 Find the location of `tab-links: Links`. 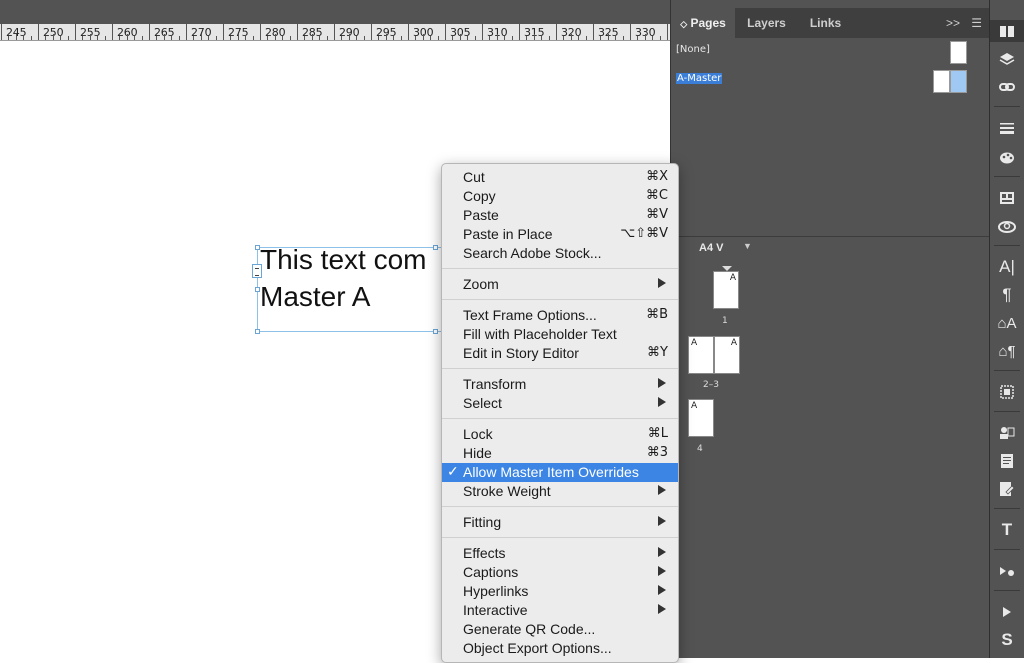

tab-links: Links is located at coordinates (825, 23).